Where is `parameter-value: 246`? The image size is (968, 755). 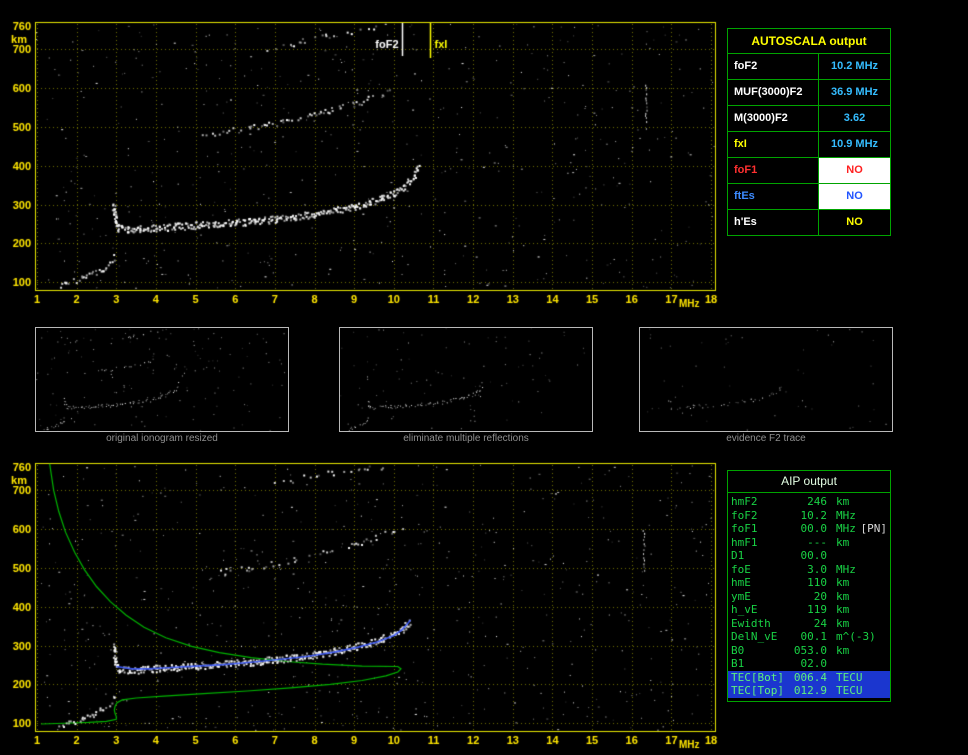
parameter-value: 246 is located at coordinates (817, 502).